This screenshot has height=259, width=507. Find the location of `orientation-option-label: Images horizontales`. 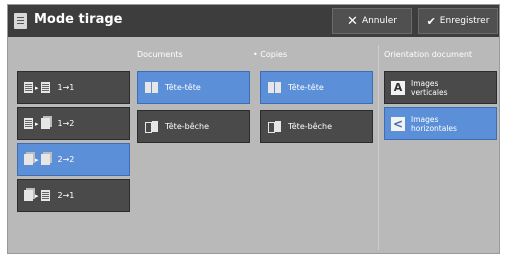

orientation-option-label: Images horizontales is located at coordinates (434, 123).